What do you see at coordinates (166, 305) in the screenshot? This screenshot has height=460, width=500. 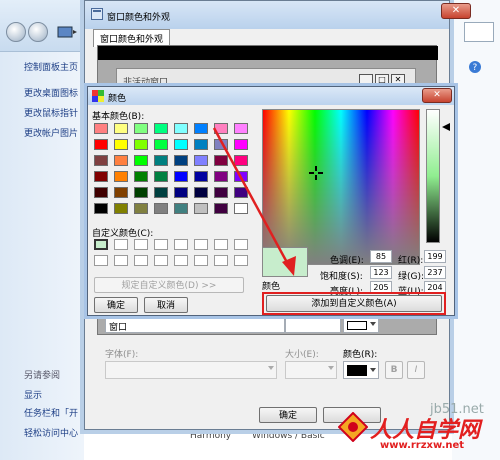 I see `cancel-button: 取消` at bounding box center [166, 305].